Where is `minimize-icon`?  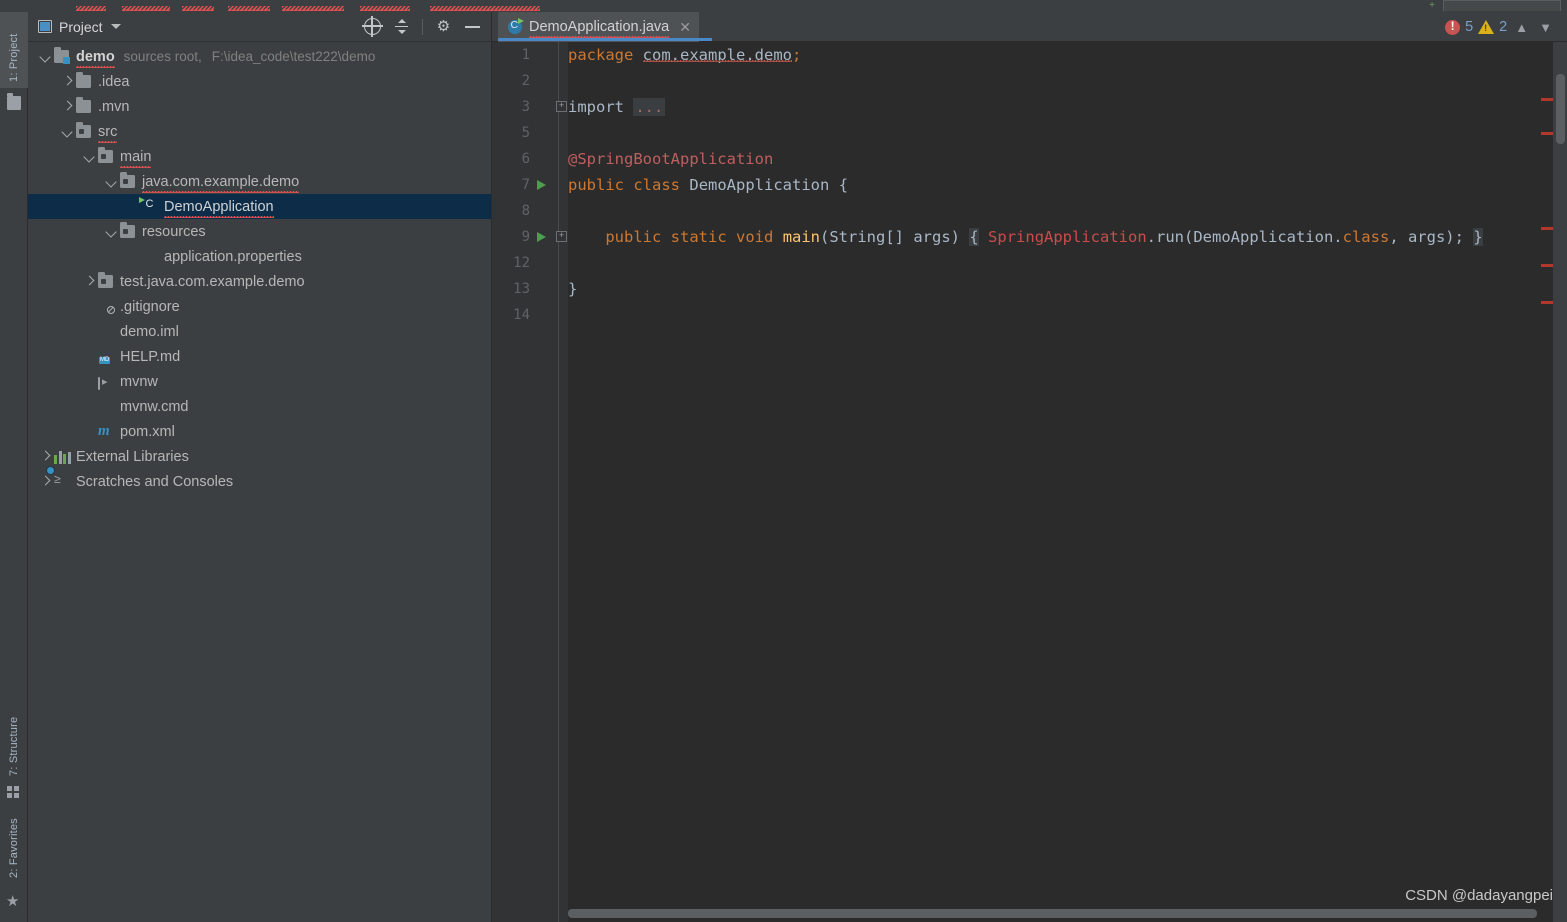
minimize-icon is located at coordinates (472, 26).